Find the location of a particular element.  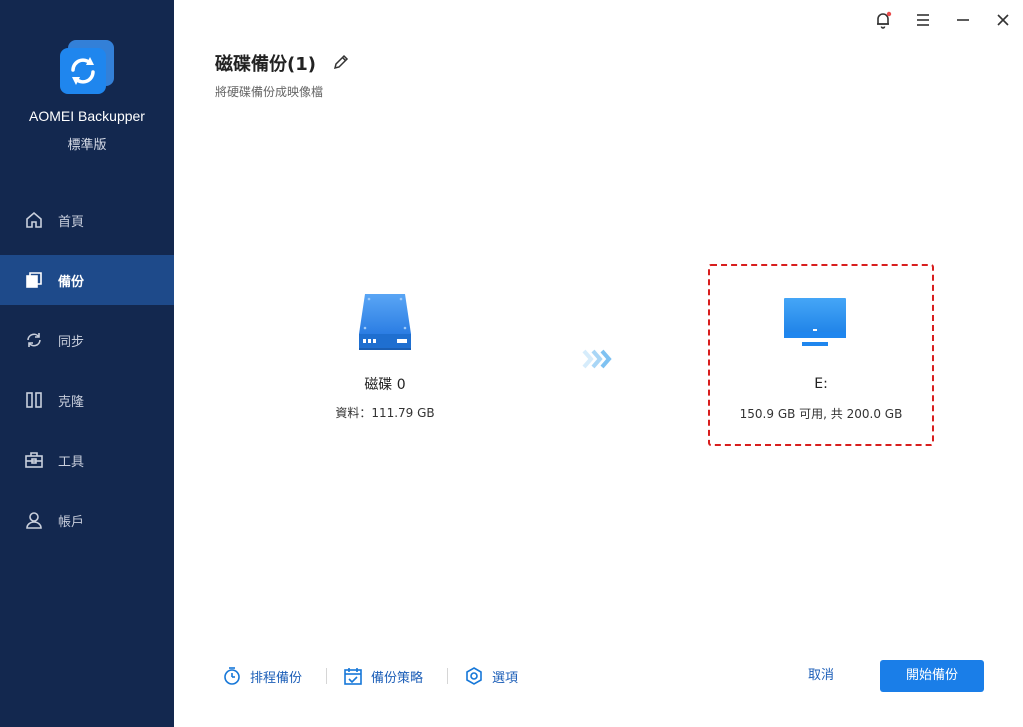

clone-icon is located at coordinates (34, 400).